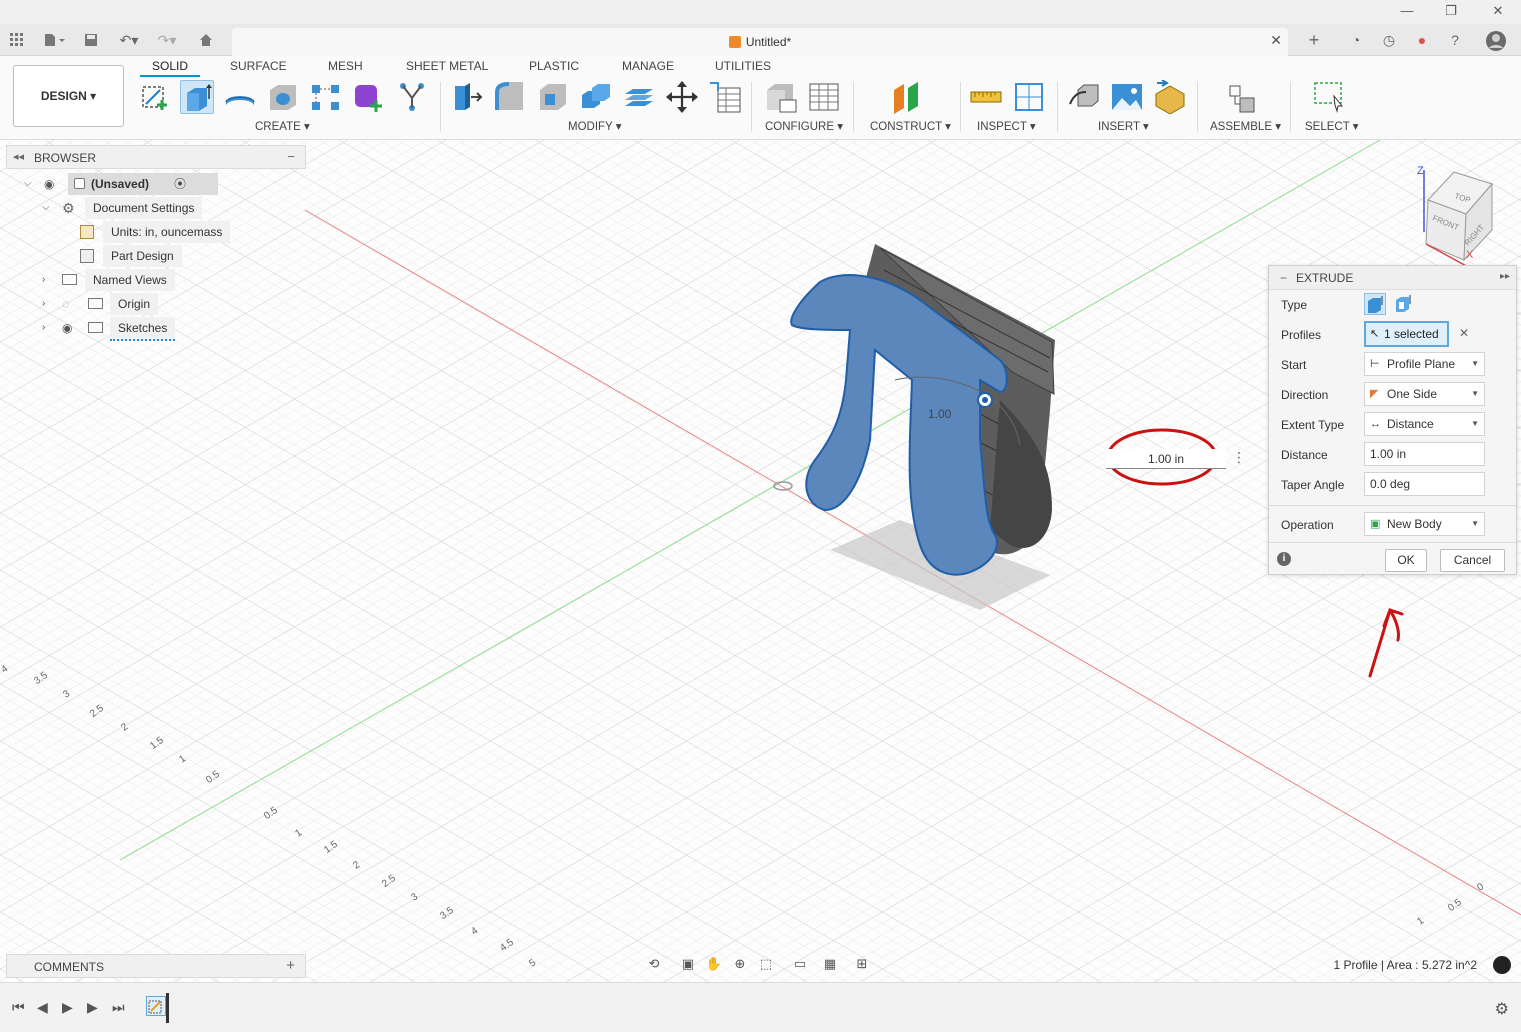 The height and width of the screenshot is (1032, 1521). I want to click on user-avatar, so click(1496, 40).